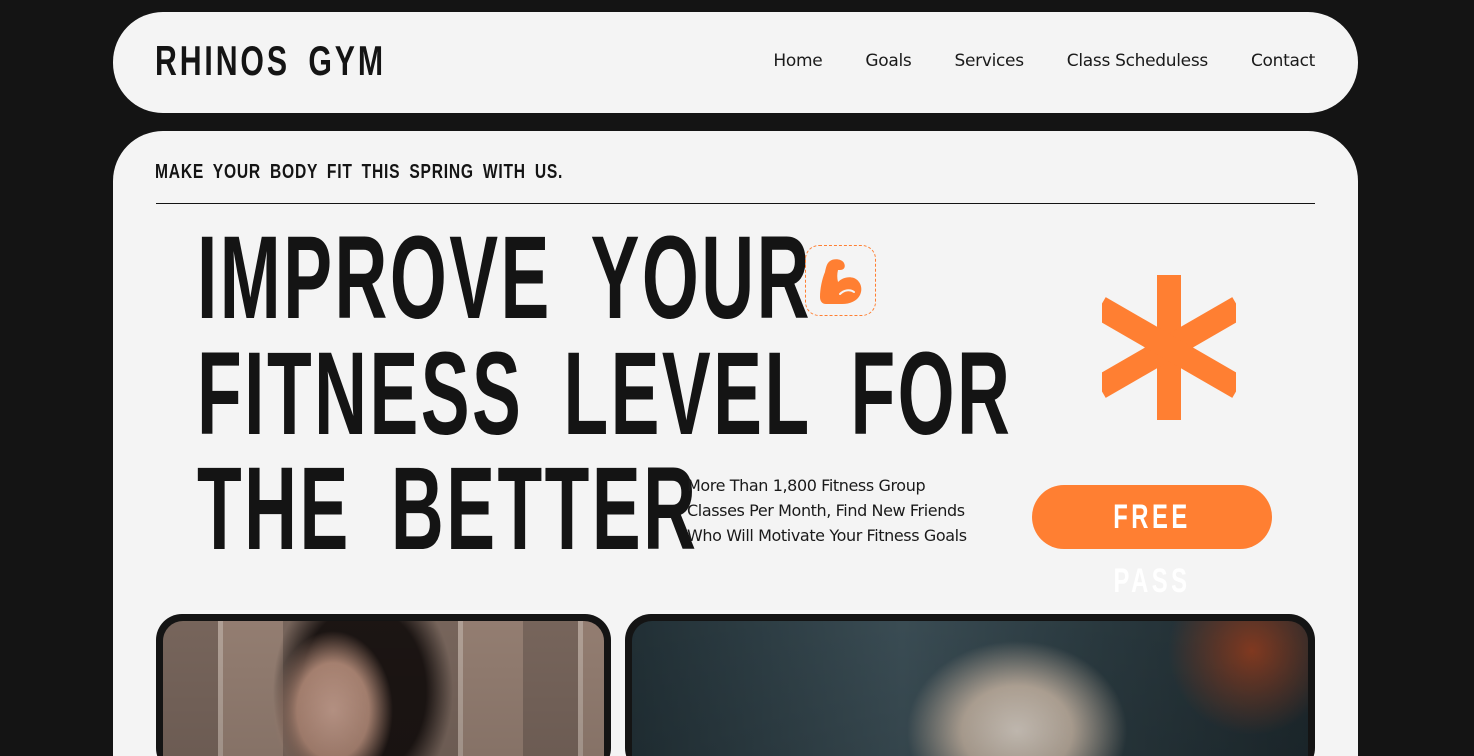  What do you see at coordinates (989, 61) in the screenshot?
I see `nav-item-services: Services` at bounding box center [989, 61].